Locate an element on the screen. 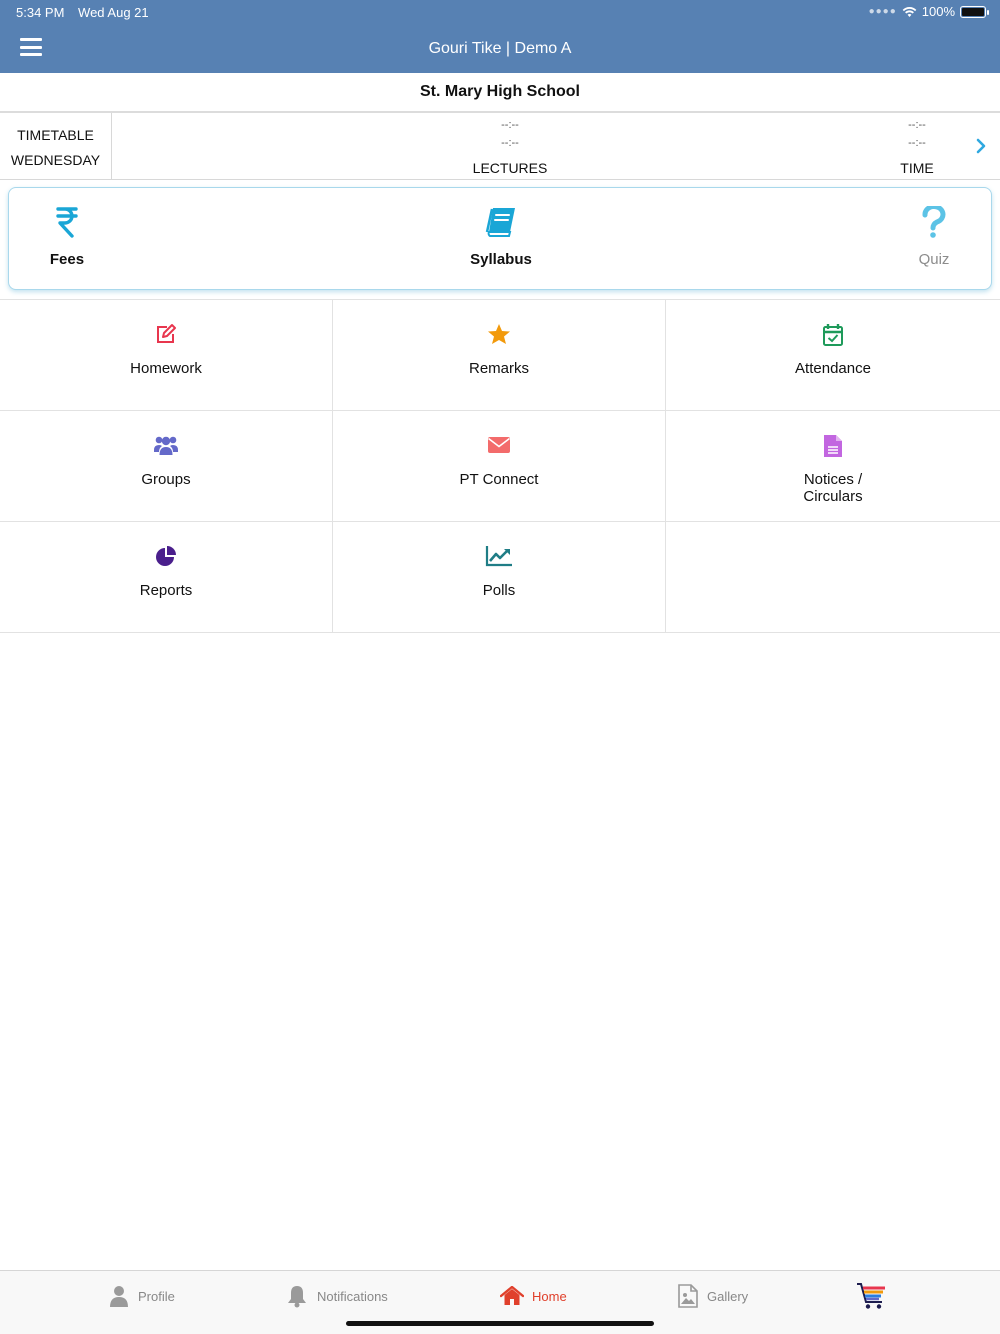 This screenshot has height=1334, width=1000. image-icon is located at coordinates (688, 1296).